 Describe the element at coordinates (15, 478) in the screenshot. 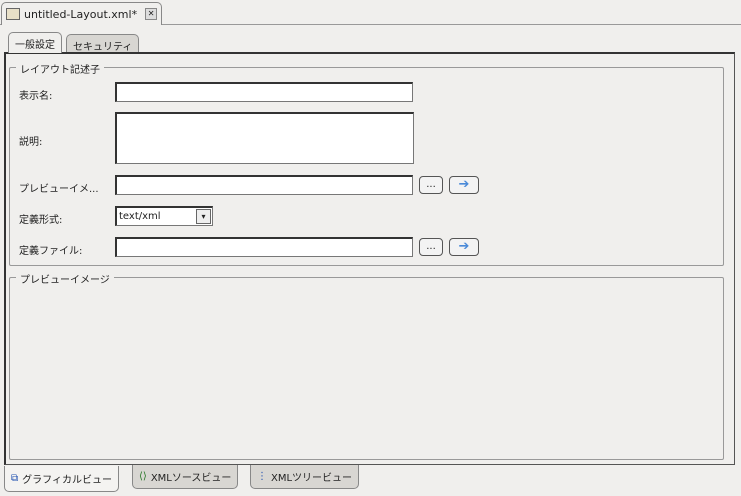

I see `graphical-view-icon: ⧉` at that location.